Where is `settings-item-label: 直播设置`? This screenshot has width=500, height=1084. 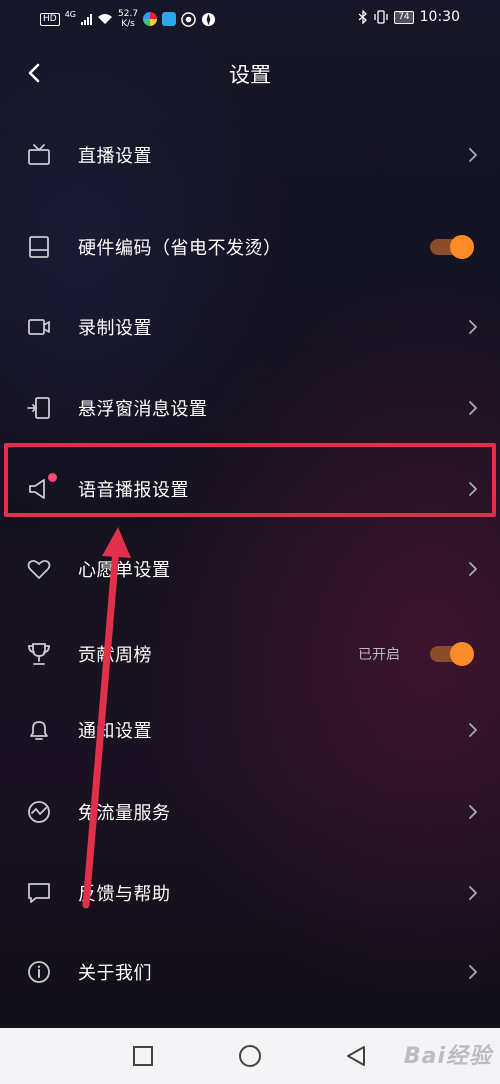
settings-item-label: 直播设置 is located at coordinates (115, 156).